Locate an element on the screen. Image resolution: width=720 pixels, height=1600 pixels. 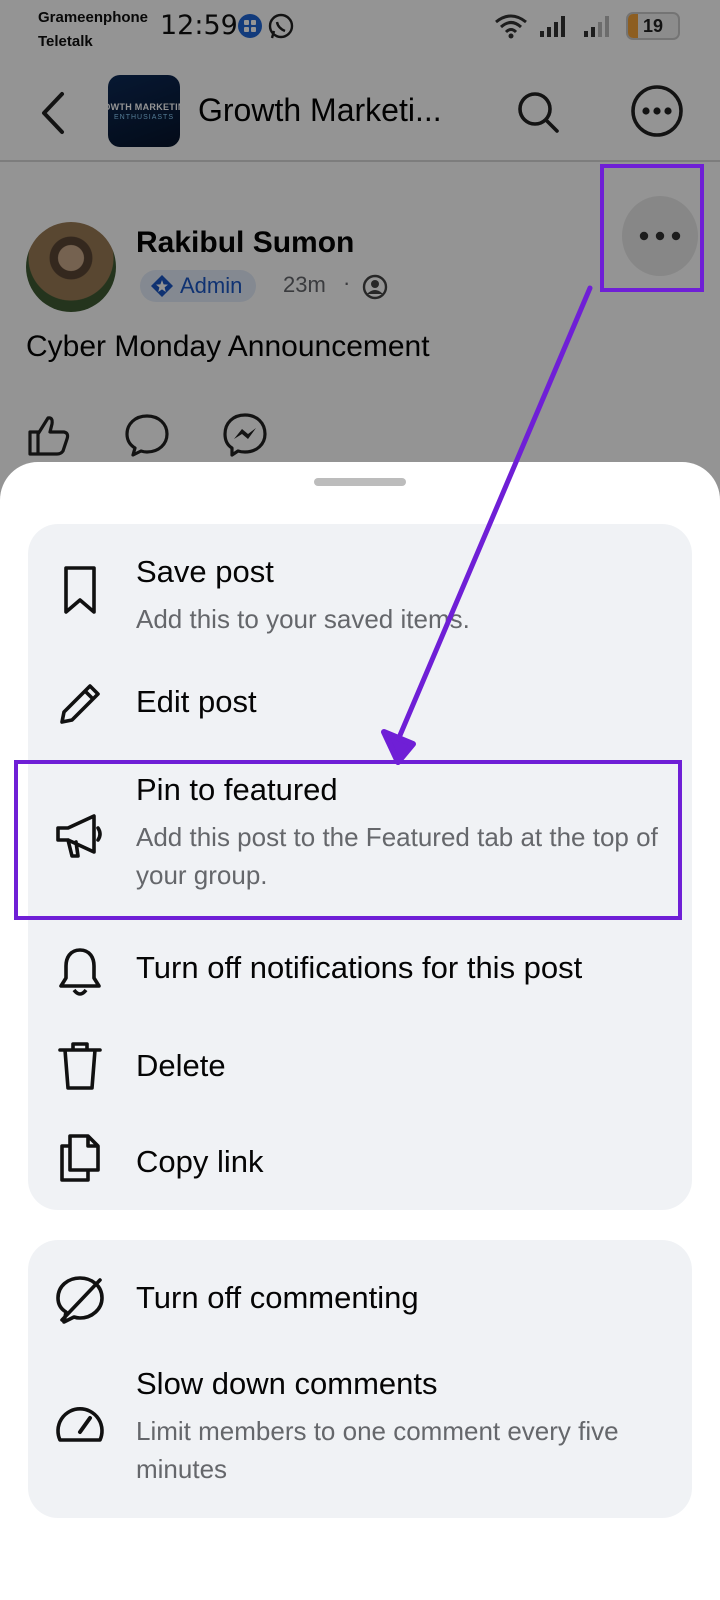
comment-off-icon is located at coordinates (80, 1300).